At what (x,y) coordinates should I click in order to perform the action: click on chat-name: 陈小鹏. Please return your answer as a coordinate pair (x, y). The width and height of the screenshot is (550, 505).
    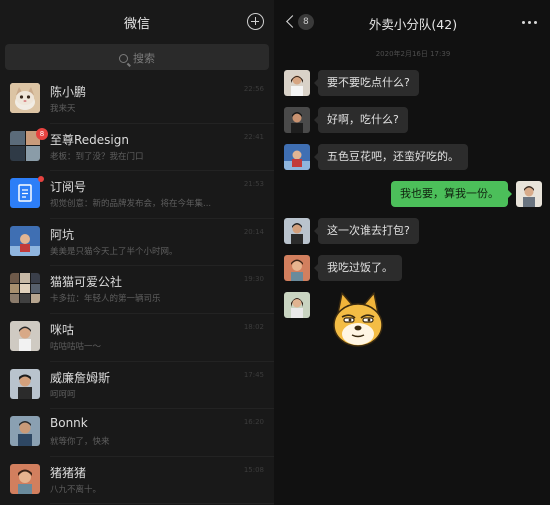
    Looking at the image, I should click on (68, 92).